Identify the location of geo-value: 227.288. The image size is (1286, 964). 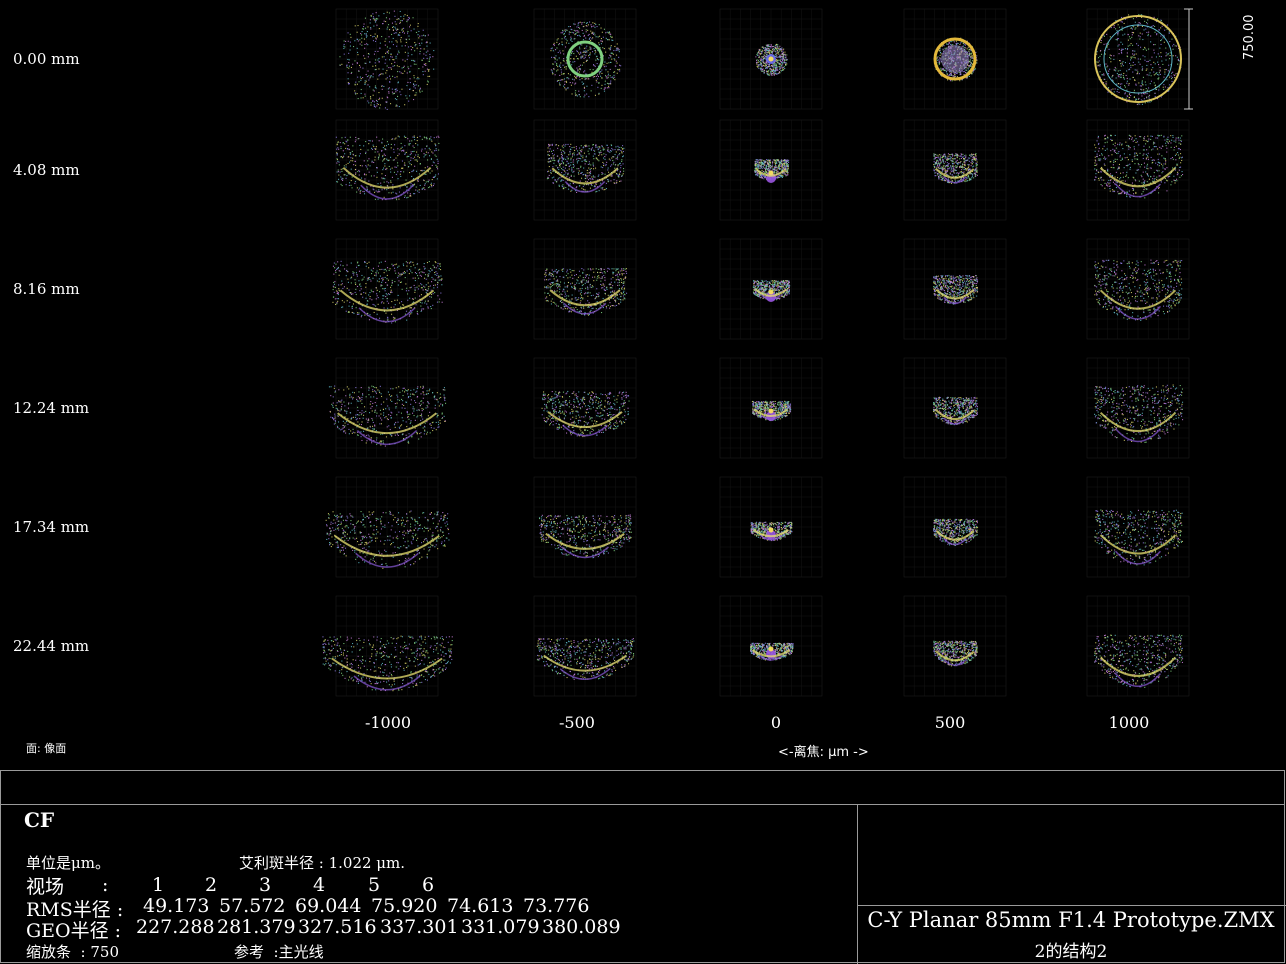
(175, 927).